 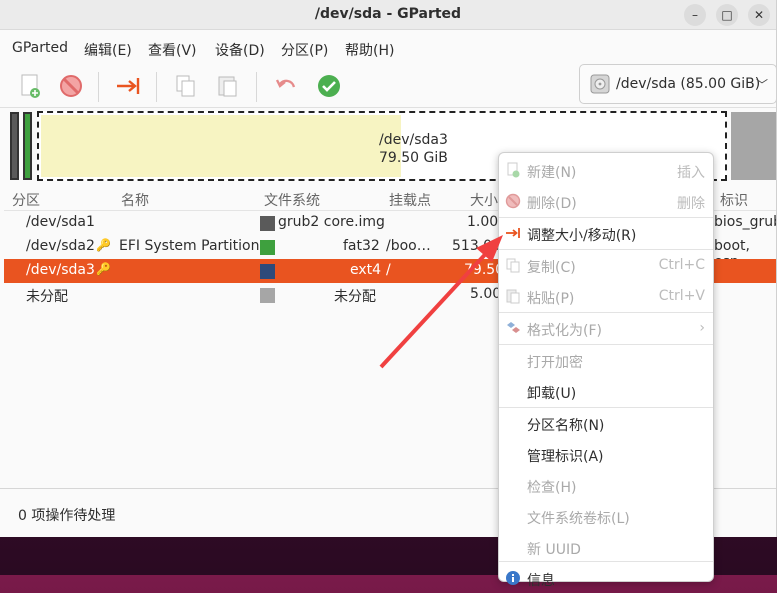 I want to click on window-title: /dev/sda - GParted, so click(x=388, y=14).